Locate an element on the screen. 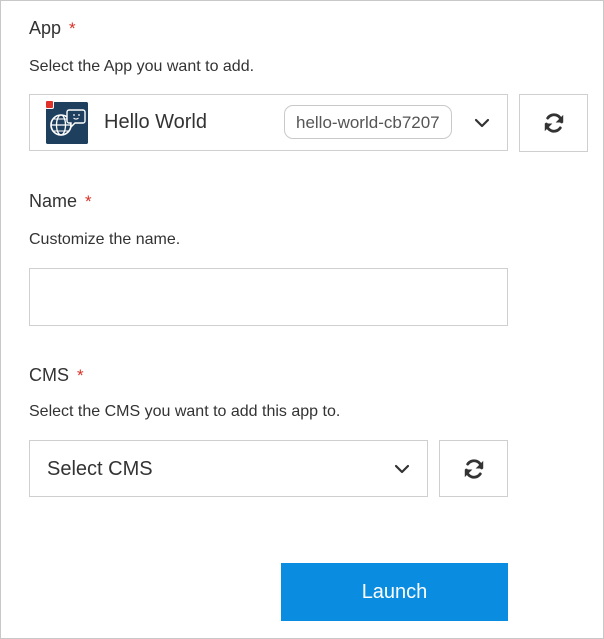 This screenshot has width=604, height=639. app-field-label: App * is located at coordinates (52, 28).